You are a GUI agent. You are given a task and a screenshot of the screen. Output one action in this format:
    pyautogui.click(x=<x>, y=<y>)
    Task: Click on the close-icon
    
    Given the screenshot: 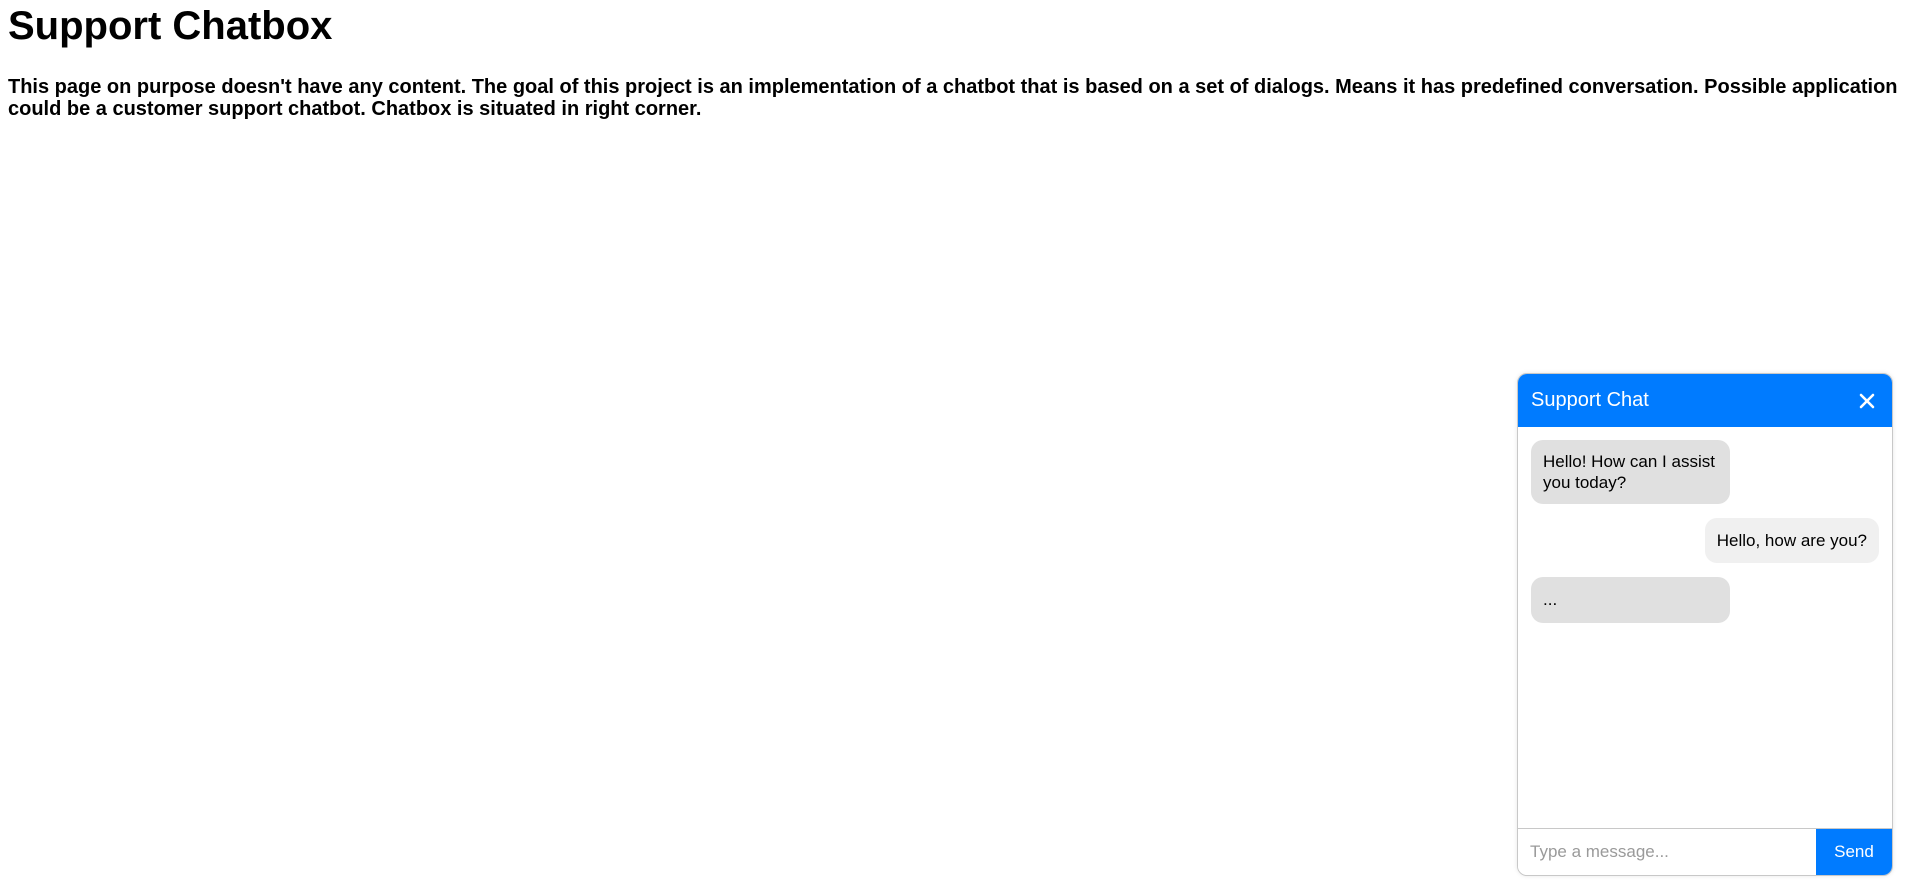 What is the action you would take?
    pyautogui.click(x=1867, y=401)
    